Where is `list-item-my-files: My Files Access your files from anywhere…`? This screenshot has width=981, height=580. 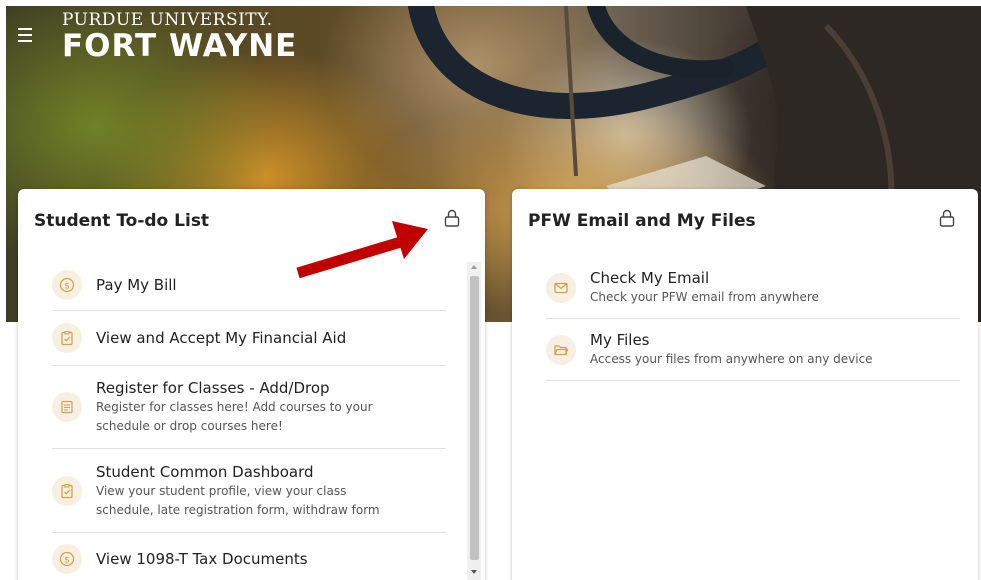 list-item-my-files: My Files Access your files from anywhere… is located at coordinates (753, 350).